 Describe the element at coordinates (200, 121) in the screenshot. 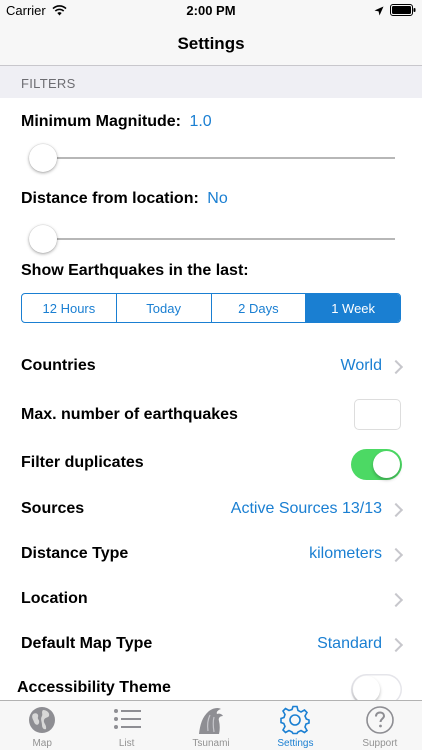

I see `min-magnitude-value: 1.0` at that location.